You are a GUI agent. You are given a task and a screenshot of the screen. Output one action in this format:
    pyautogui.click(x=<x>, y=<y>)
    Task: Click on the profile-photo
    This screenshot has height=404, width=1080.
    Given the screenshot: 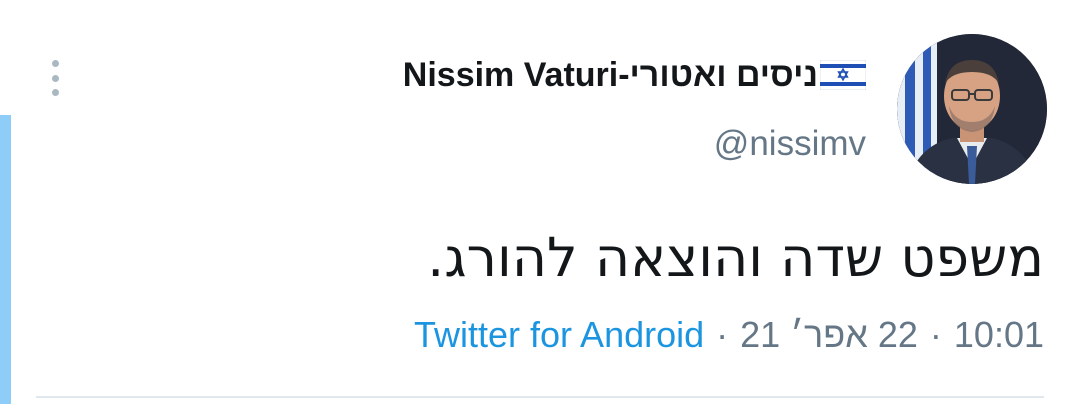 What is the action you would take?
    pyautogui.click(x=972, y=109)
    